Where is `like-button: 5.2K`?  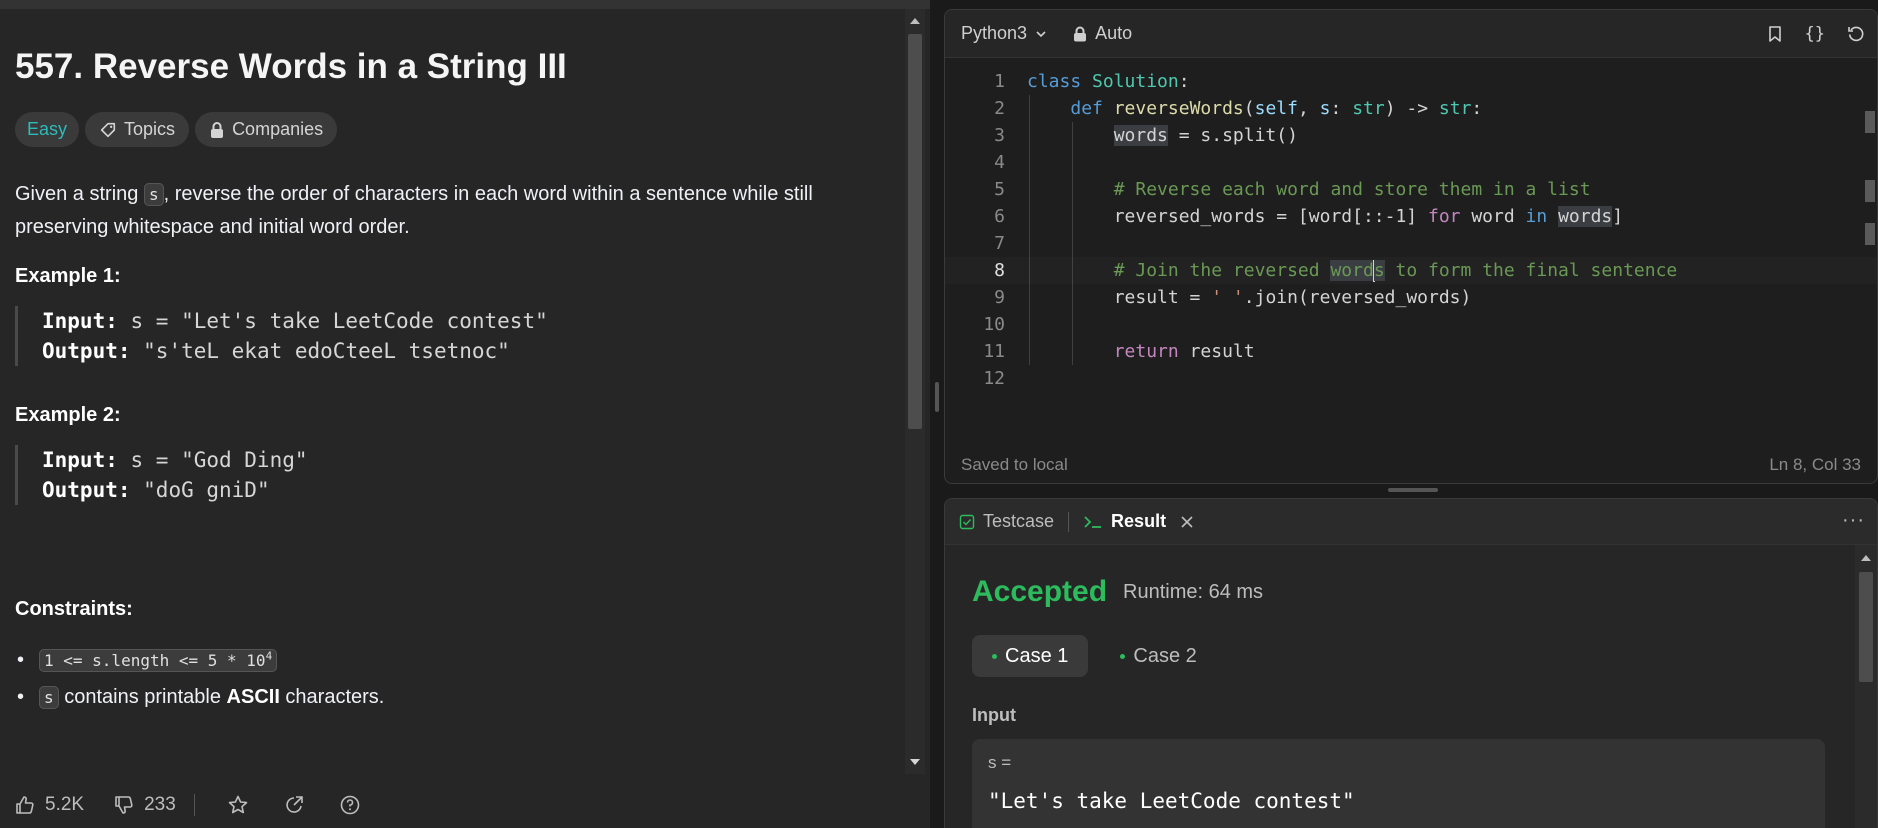 like-button: 5.2K is located at coordinates (49, 805).